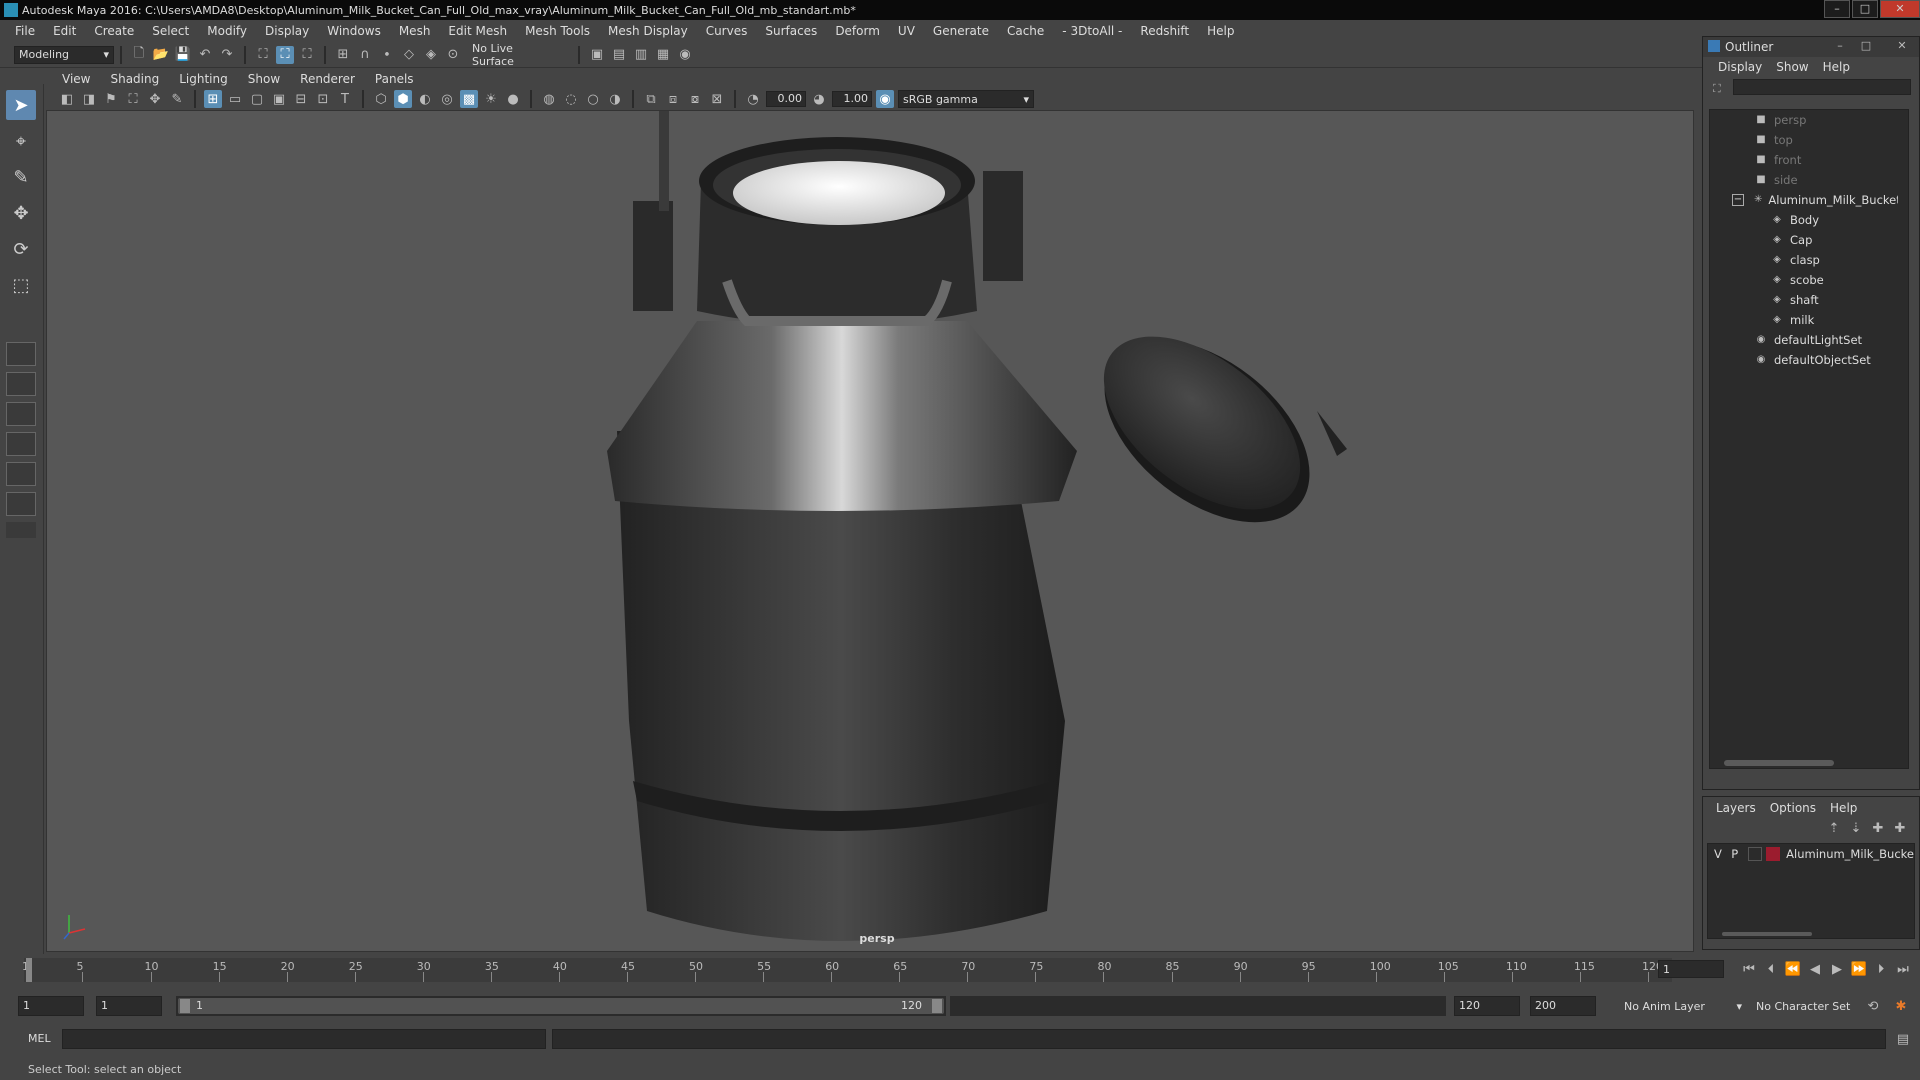 The image size is (1920, 1080). What do you see at coordinates (1878, 828) in the screenshot?
I see `new-layer-icon: ✚` at bounding box center [1878, 828].